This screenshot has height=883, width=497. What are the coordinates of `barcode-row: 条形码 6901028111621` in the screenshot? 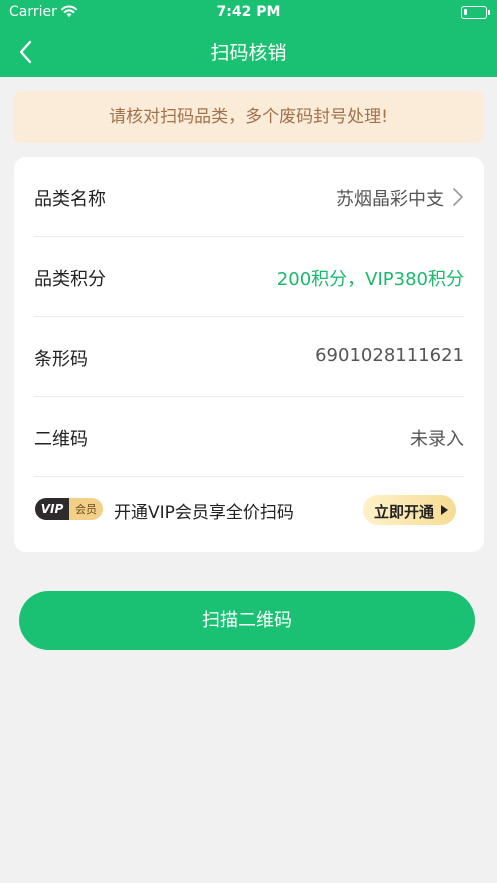 It's located at (249, 357).